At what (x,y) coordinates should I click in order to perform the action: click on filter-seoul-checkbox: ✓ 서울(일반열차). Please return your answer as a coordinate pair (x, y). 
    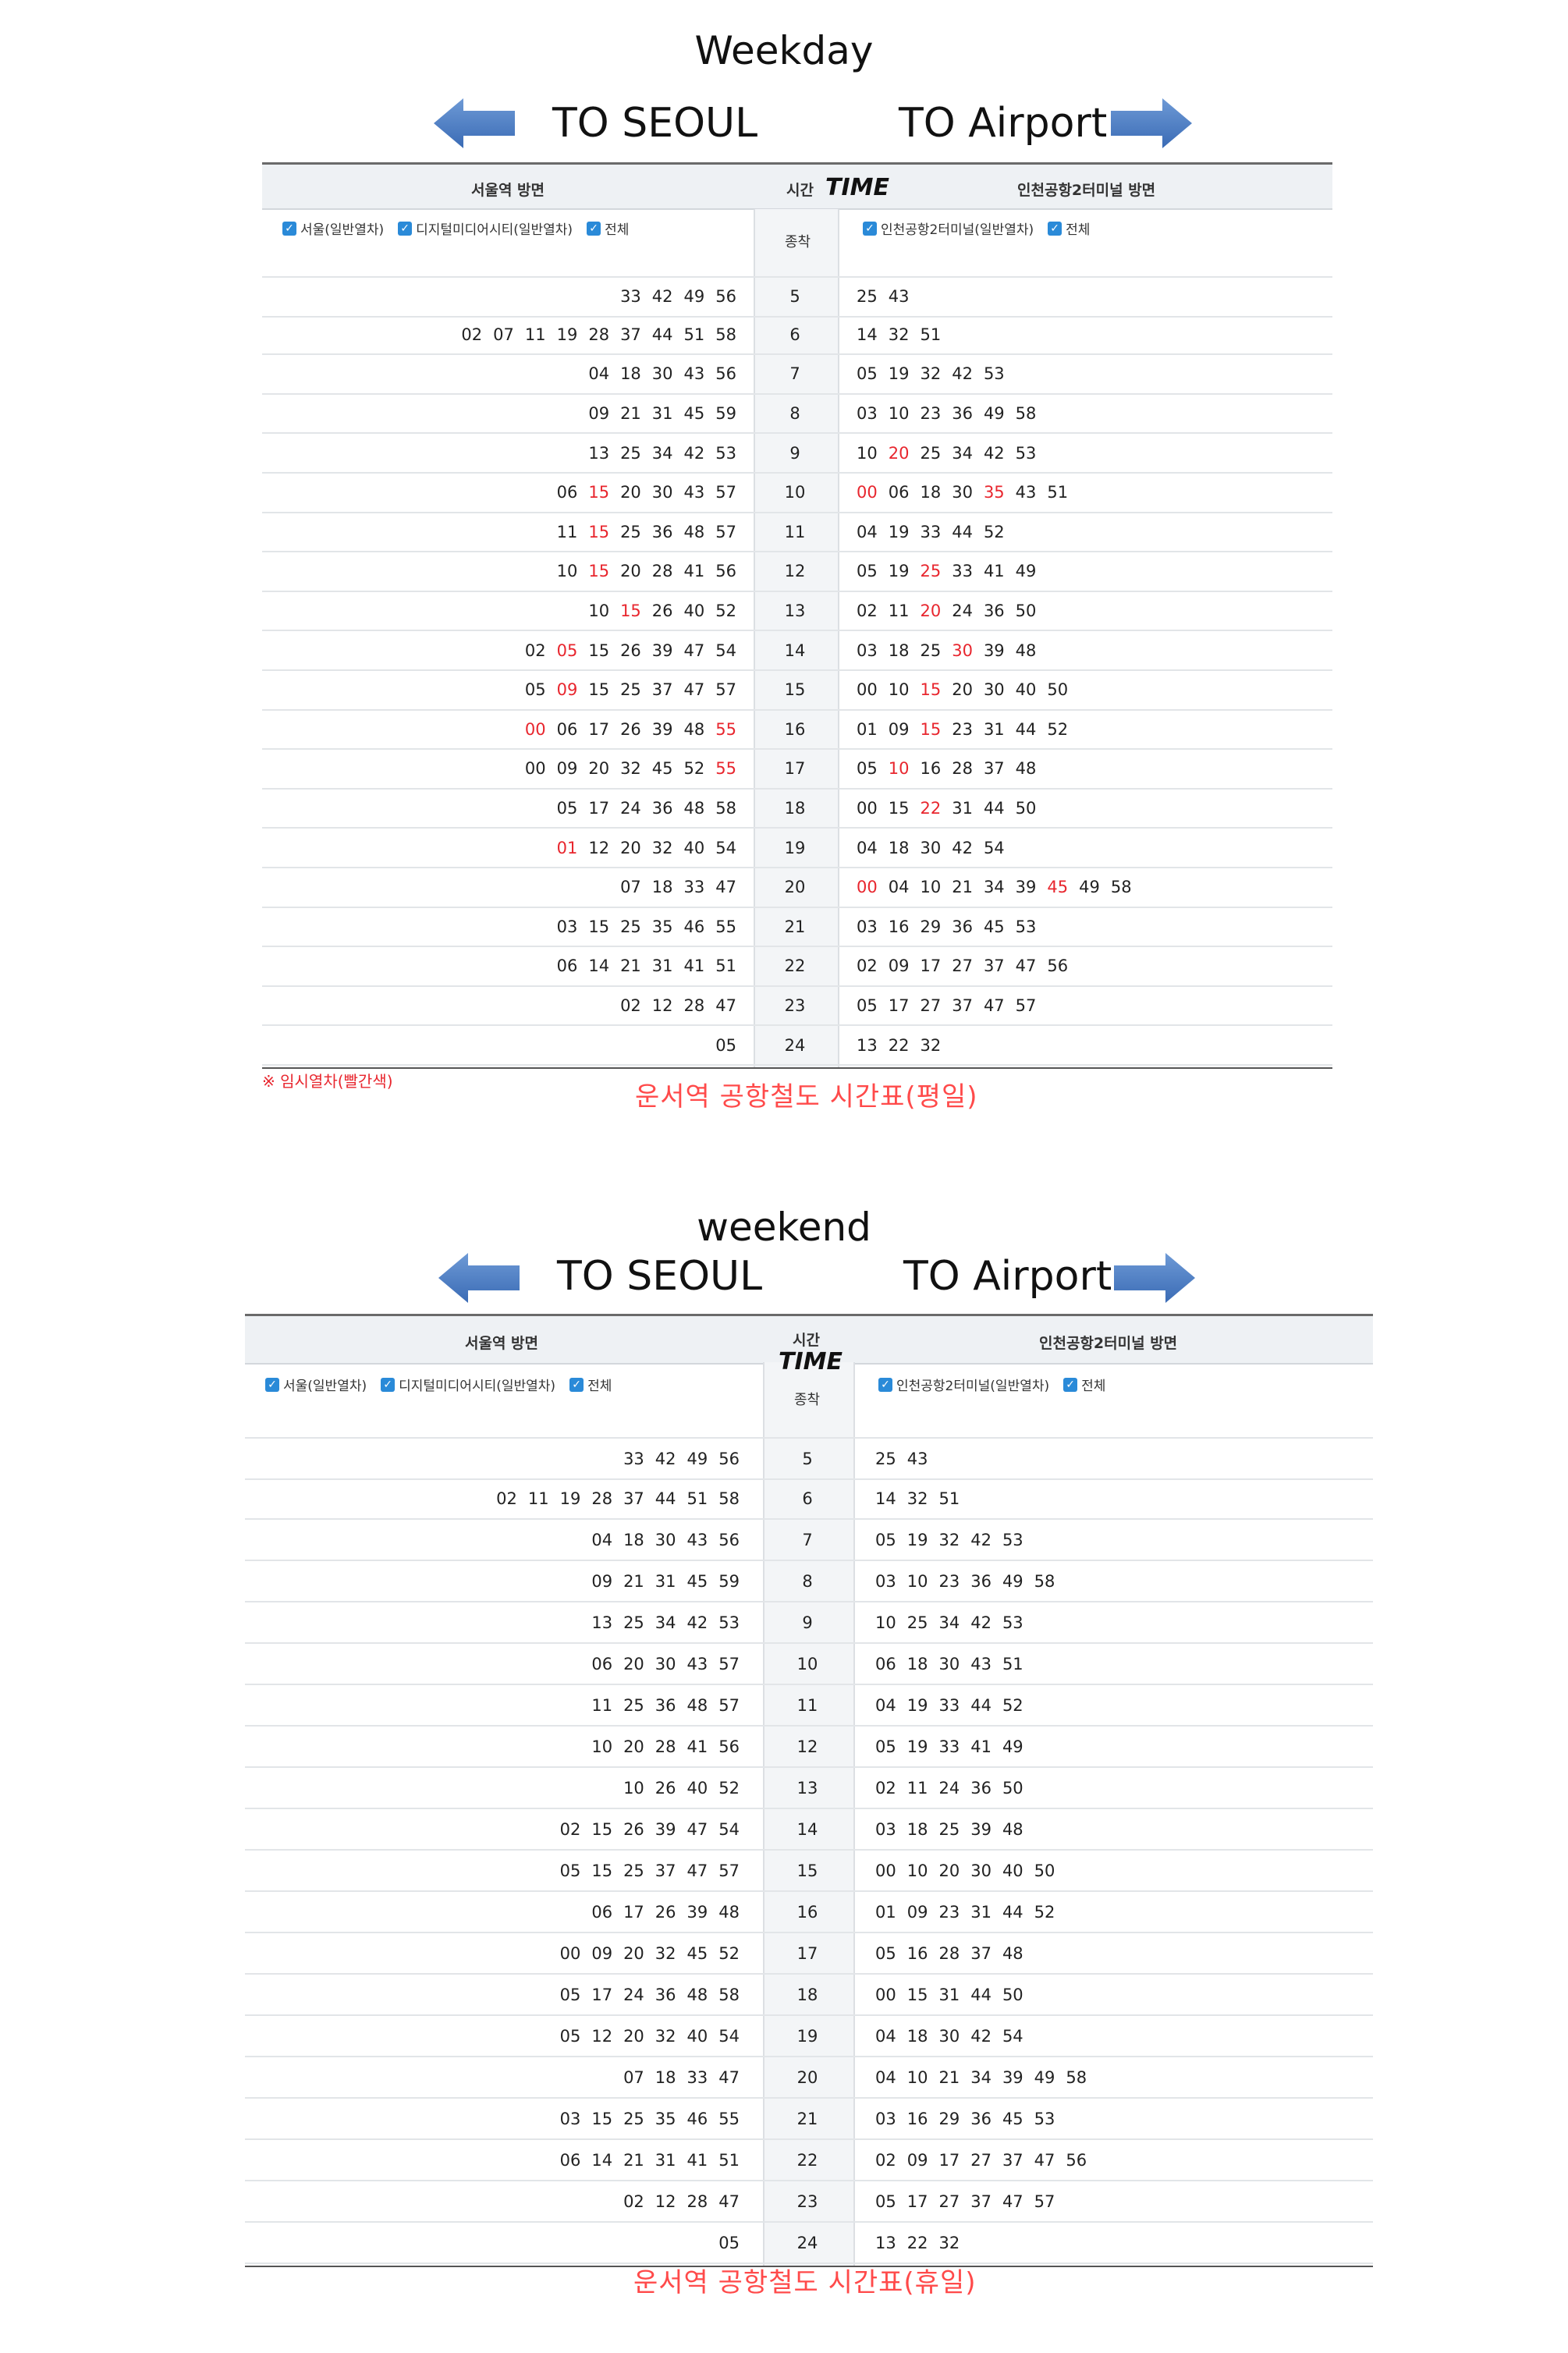
    Looking at the image, I should click on (316, 1384).